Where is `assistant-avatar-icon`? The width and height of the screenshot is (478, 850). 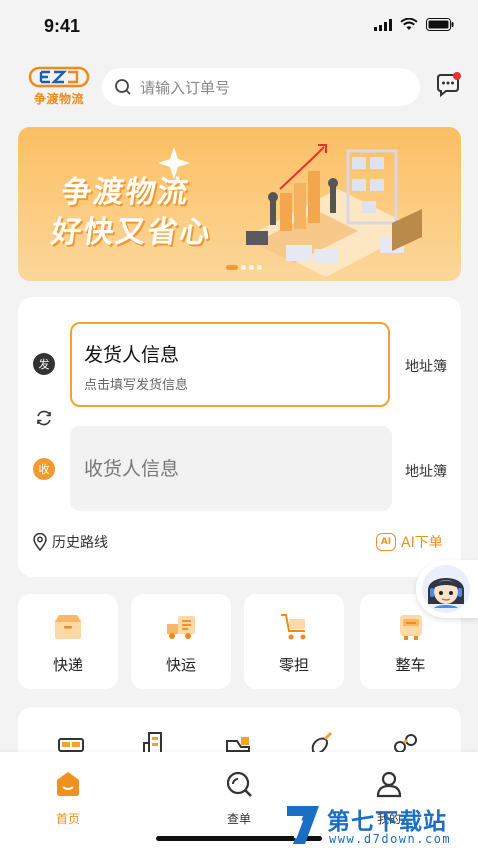
assistant-avatar-icon is located at coordinates (446, 589).